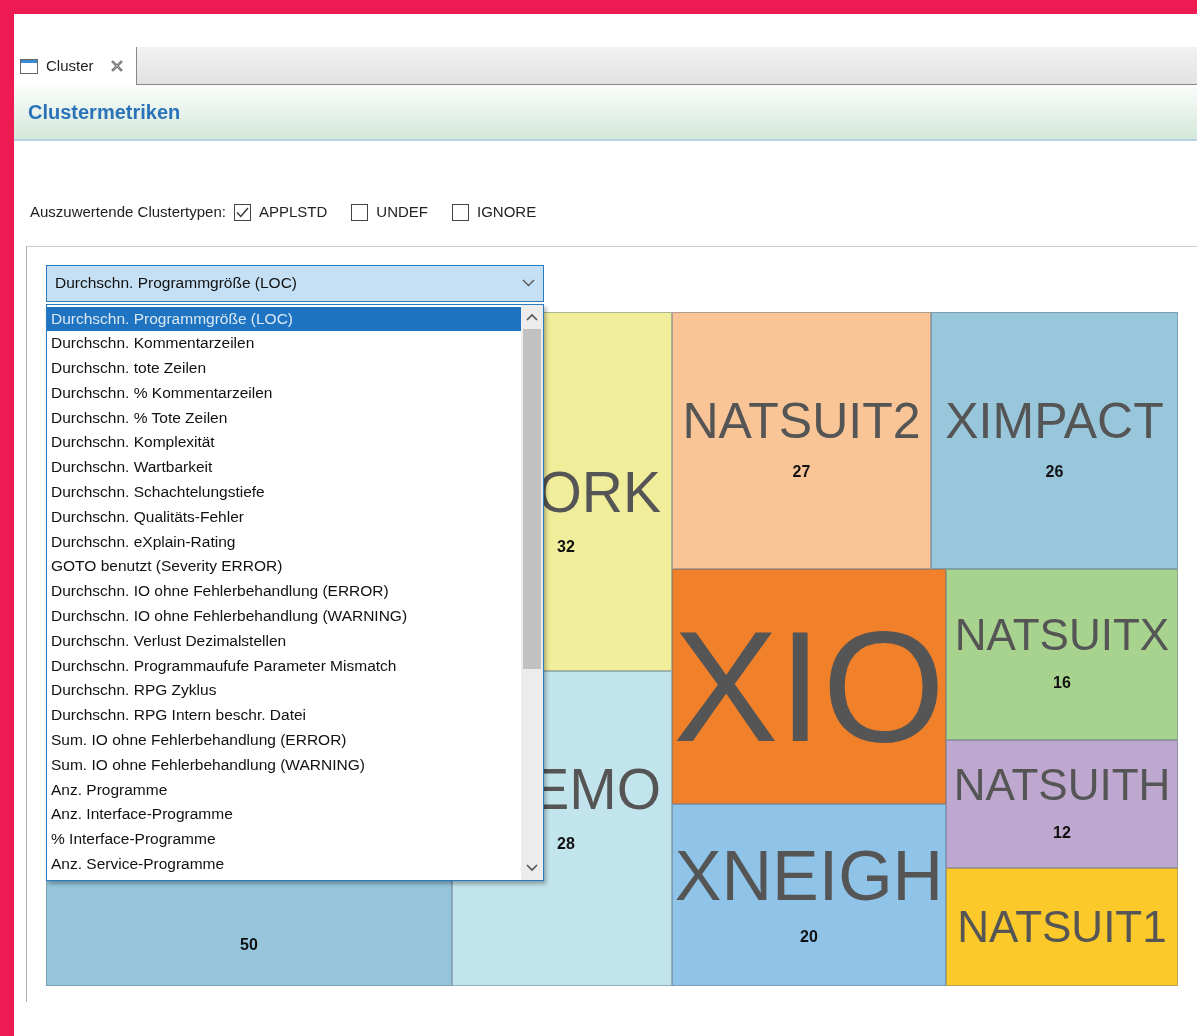 This screenshot has height=1036, width=1197. Describe the element at coordinates (284, 616) in the screenshot. I see `dropdown-option: Durchschn. IO ohne Fehlerbehandlung (WARNING)` at that location.